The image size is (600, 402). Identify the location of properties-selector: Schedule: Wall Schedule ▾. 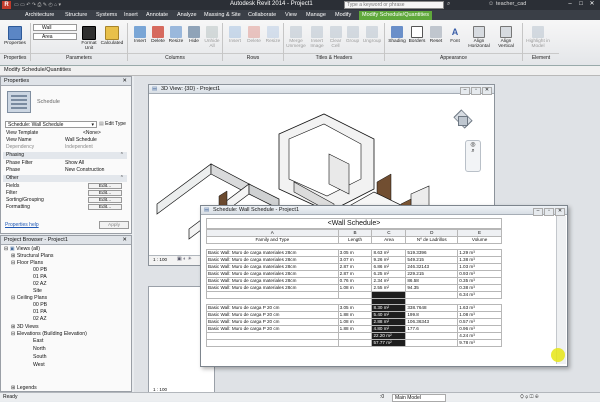
(51, 124).